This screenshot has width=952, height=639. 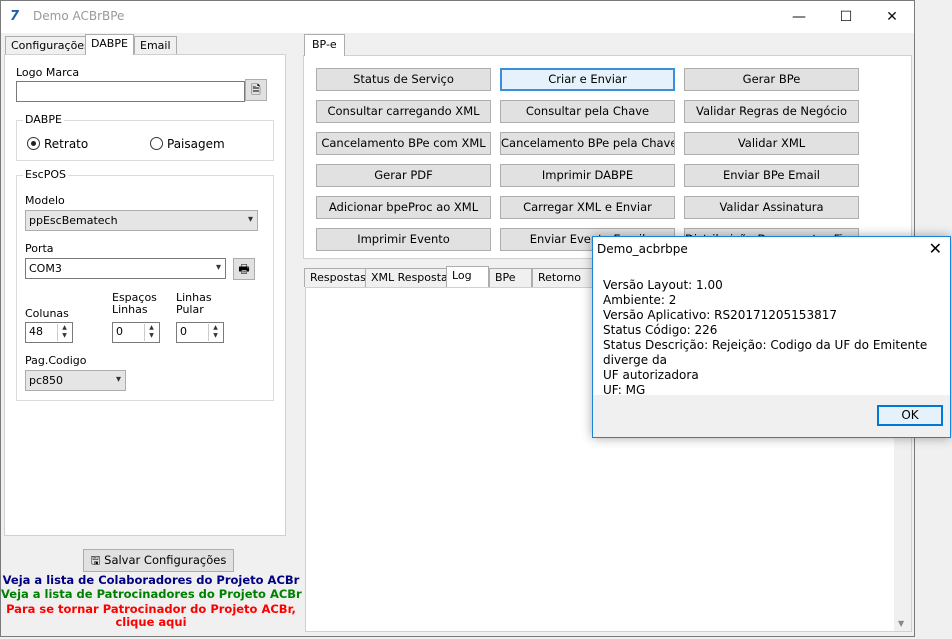 What do you see at coordinates (190, 309) in the screenshot?
I see `linhas-label-2: Pular` at bounding box center [190, 309].